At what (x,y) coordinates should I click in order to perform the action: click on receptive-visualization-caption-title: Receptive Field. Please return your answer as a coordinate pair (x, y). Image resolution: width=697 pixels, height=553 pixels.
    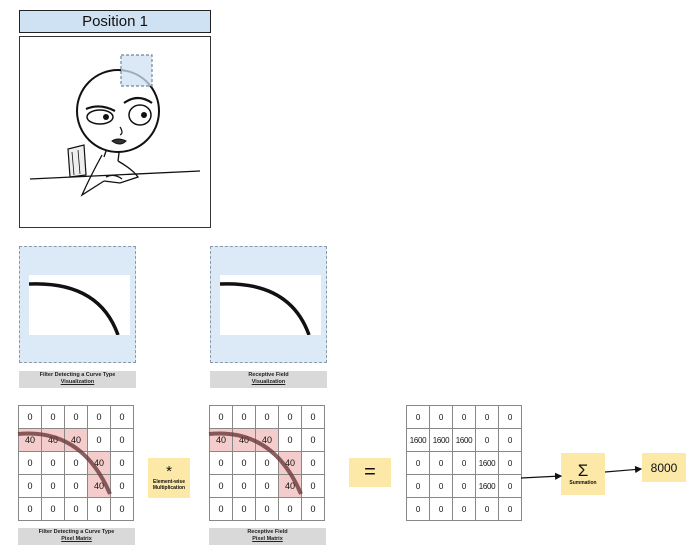
    Looking at the image, I should click on (268, 375).